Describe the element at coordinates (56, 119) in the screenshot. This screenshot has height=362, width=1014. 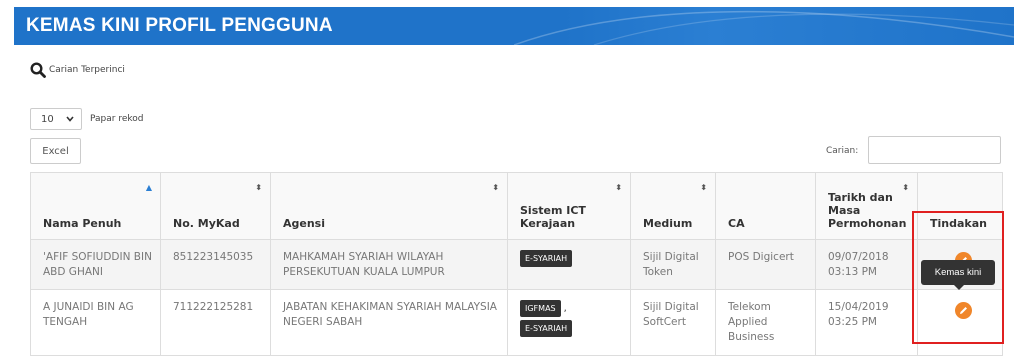
I see `page-length-select: 10` at that location.